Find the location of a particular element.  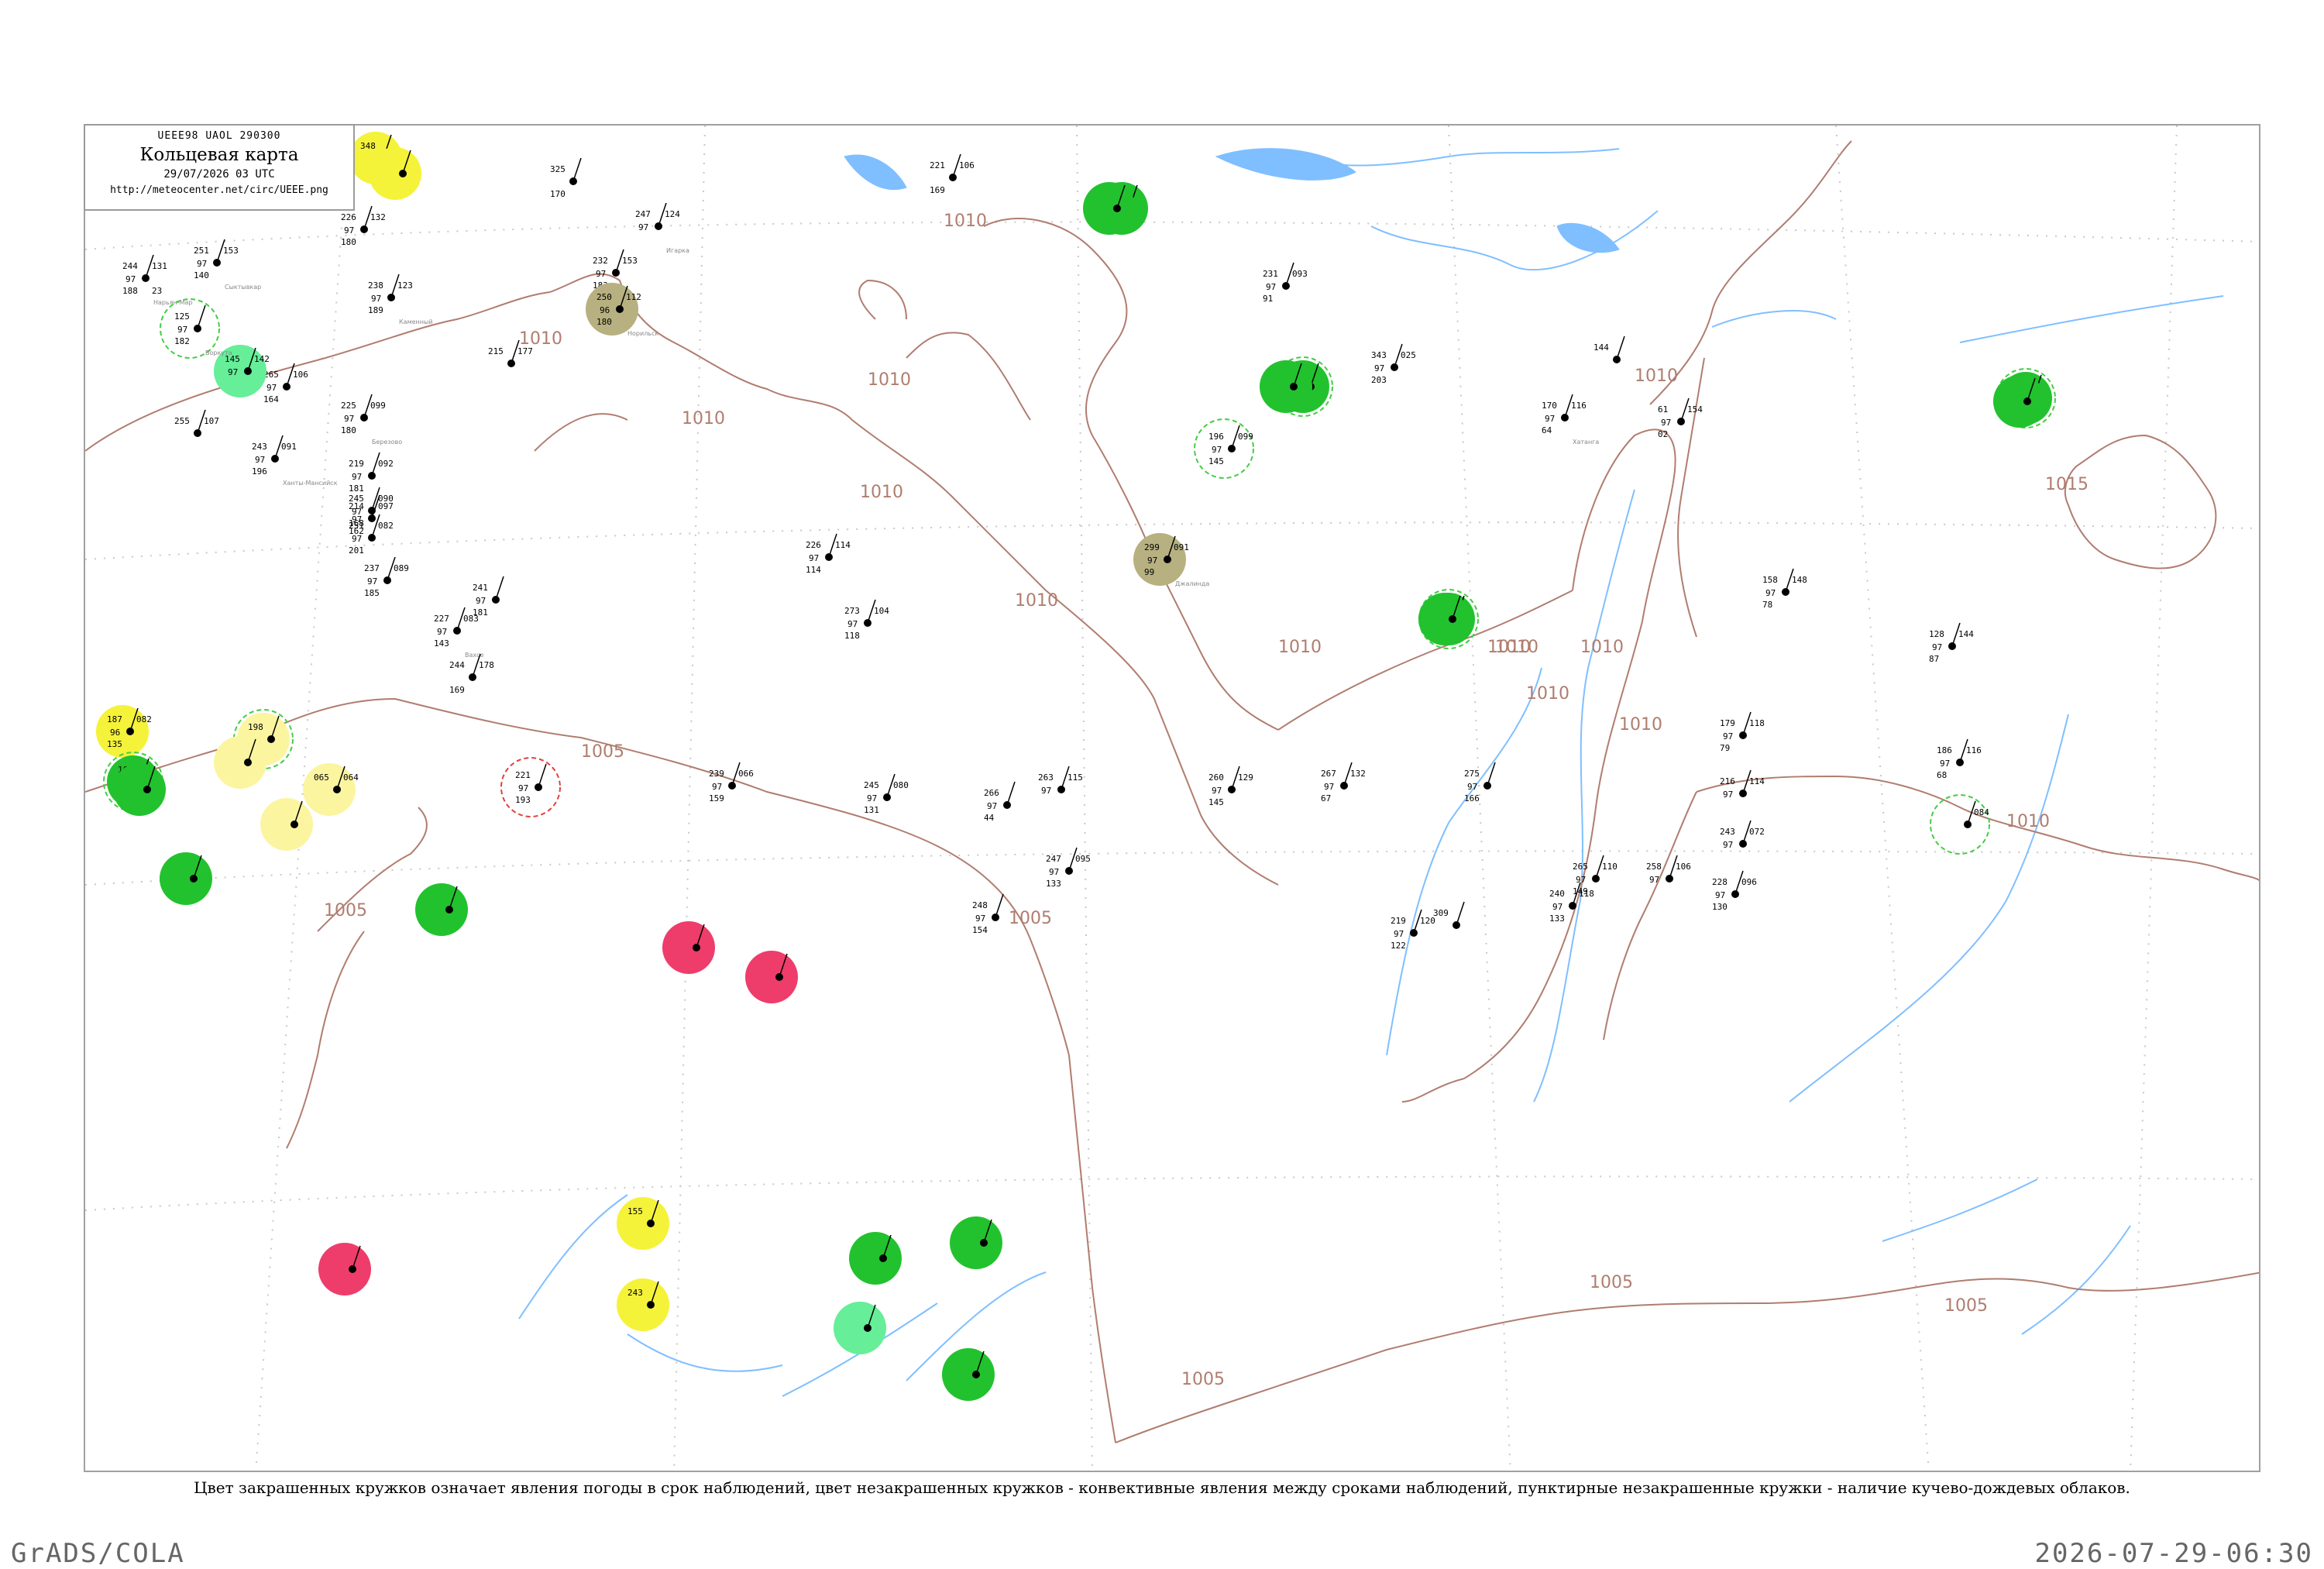

station-marker: 325 170 is located at coordinates (566, 178).